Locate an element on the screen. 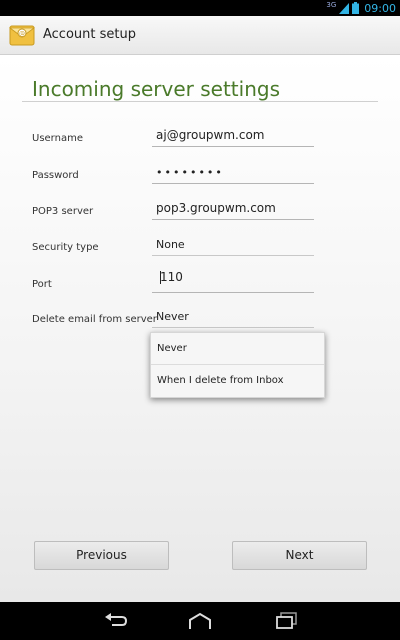 The image size is (400, 640). username-field: aj@groupwm.com is located at coordinates (233, 136).